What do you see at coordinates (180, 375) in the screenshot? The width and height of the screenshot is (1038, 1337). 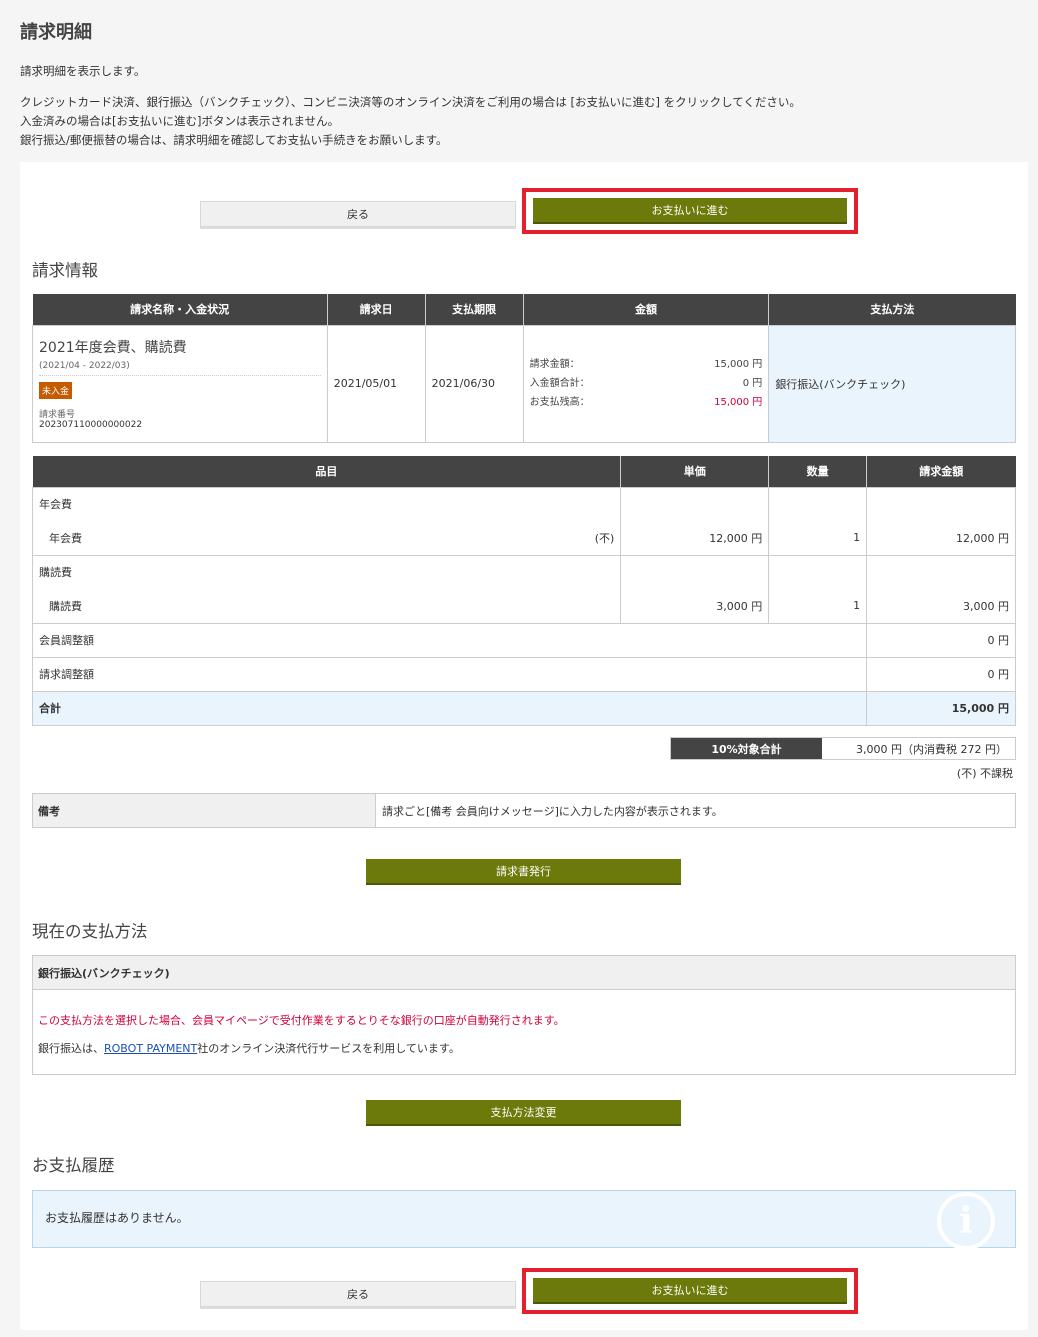 I see `divider` at bounding box center [180, 375].